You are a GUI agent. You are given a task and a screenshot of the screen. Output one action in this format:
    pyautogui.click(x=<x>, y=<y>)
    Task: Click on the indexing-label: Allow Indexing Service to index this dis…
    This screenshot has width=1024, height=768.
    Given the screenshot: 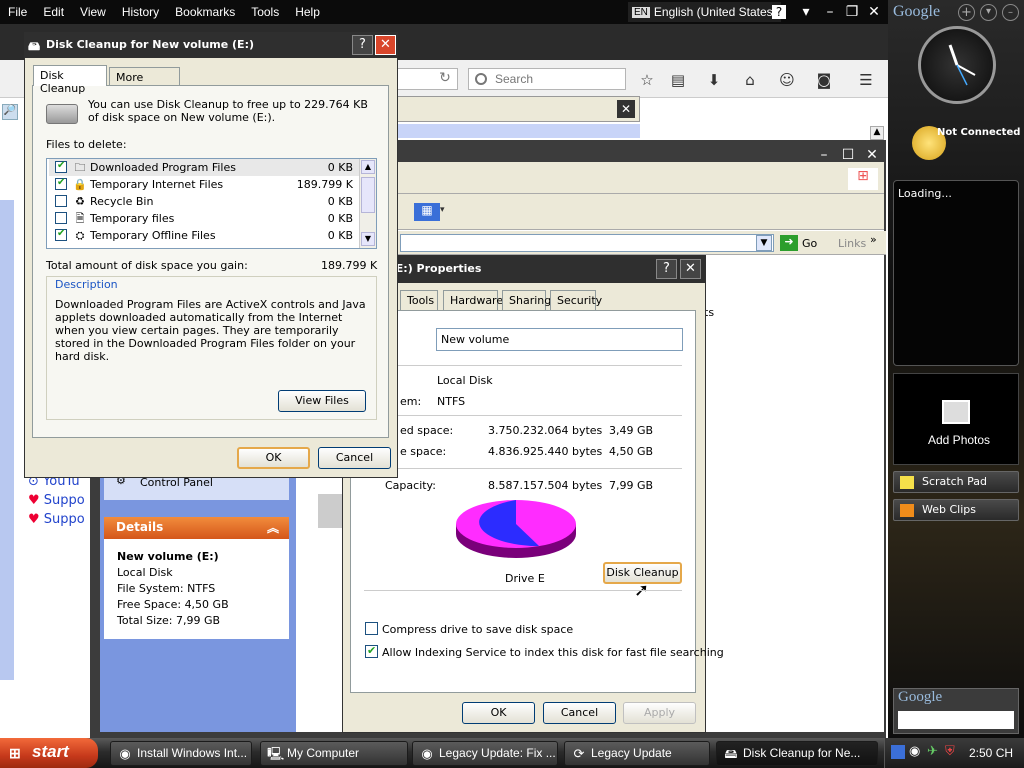 What is the action you would take?
    pyautogui.click(x=553, y=652)
    